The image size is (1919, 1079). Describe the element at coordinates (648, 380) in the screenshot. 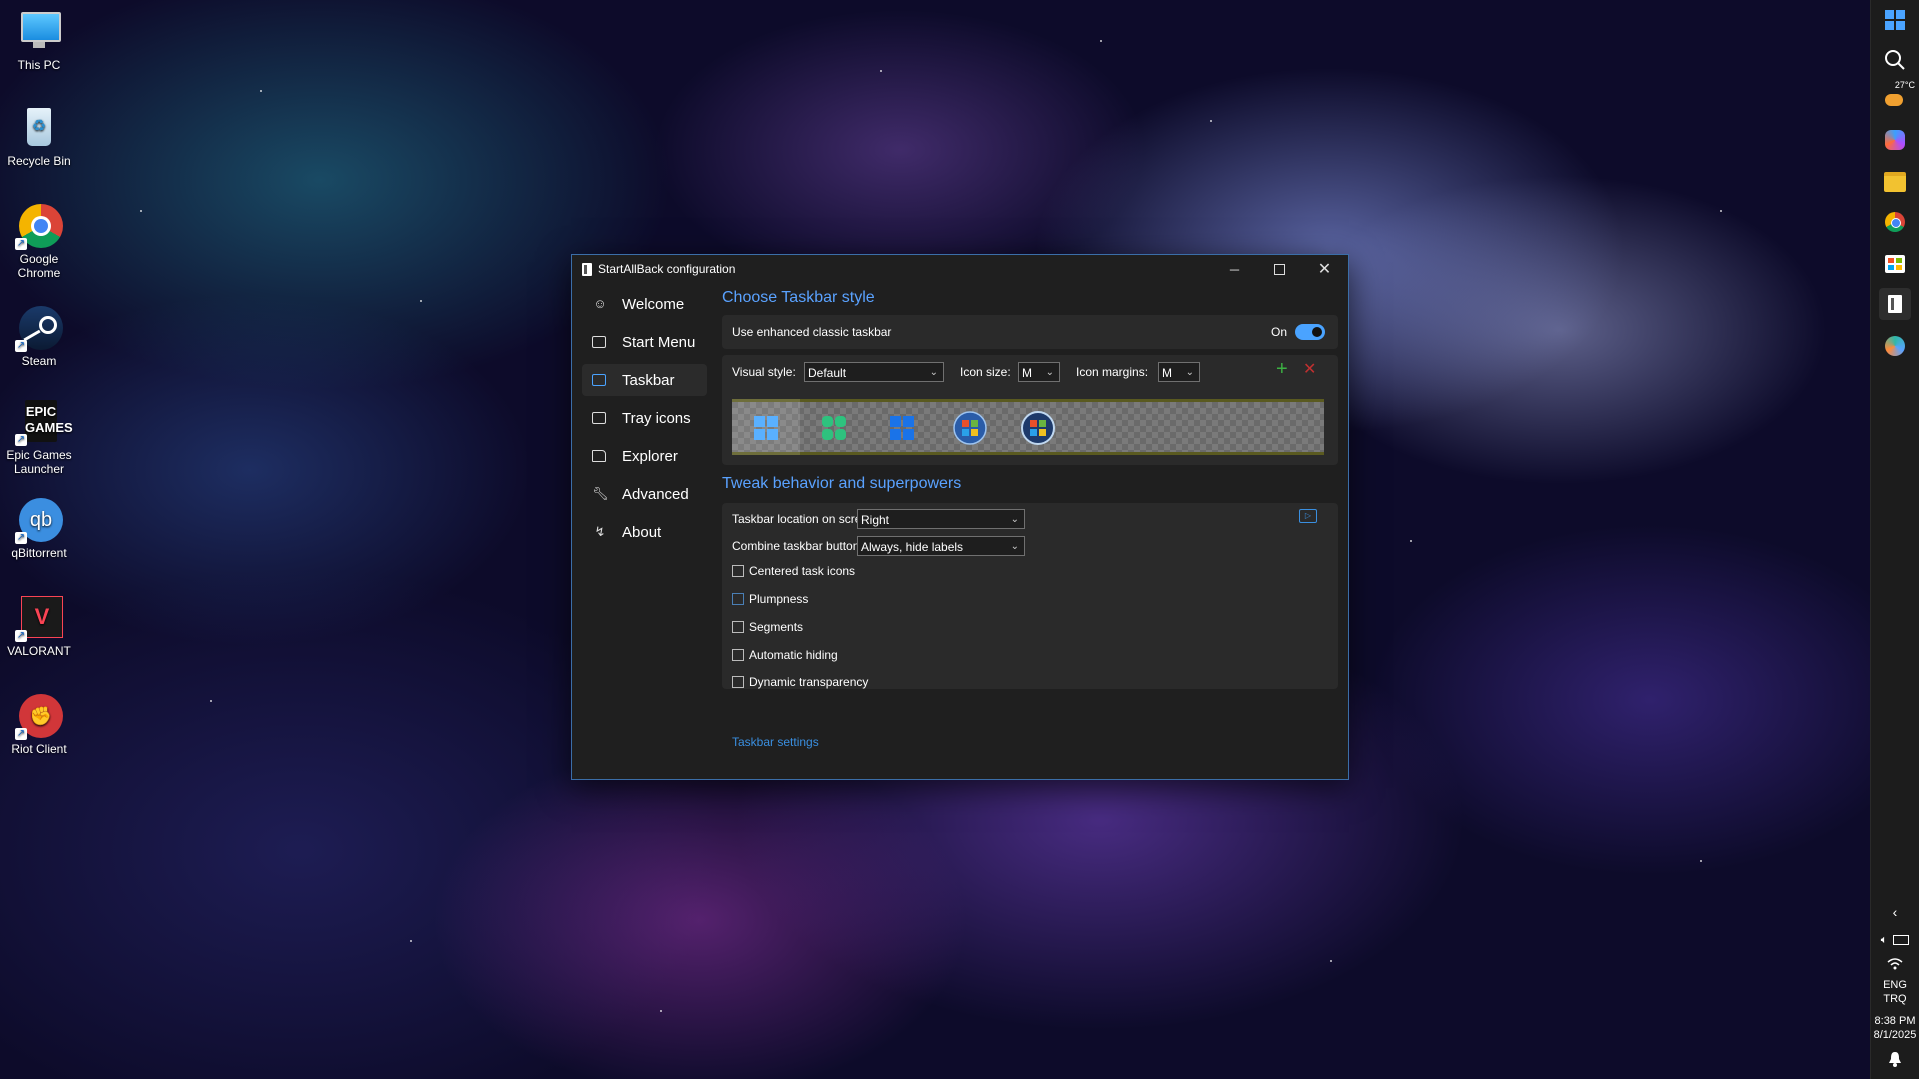

I see `nav-item-label: Taskbar` at that location.